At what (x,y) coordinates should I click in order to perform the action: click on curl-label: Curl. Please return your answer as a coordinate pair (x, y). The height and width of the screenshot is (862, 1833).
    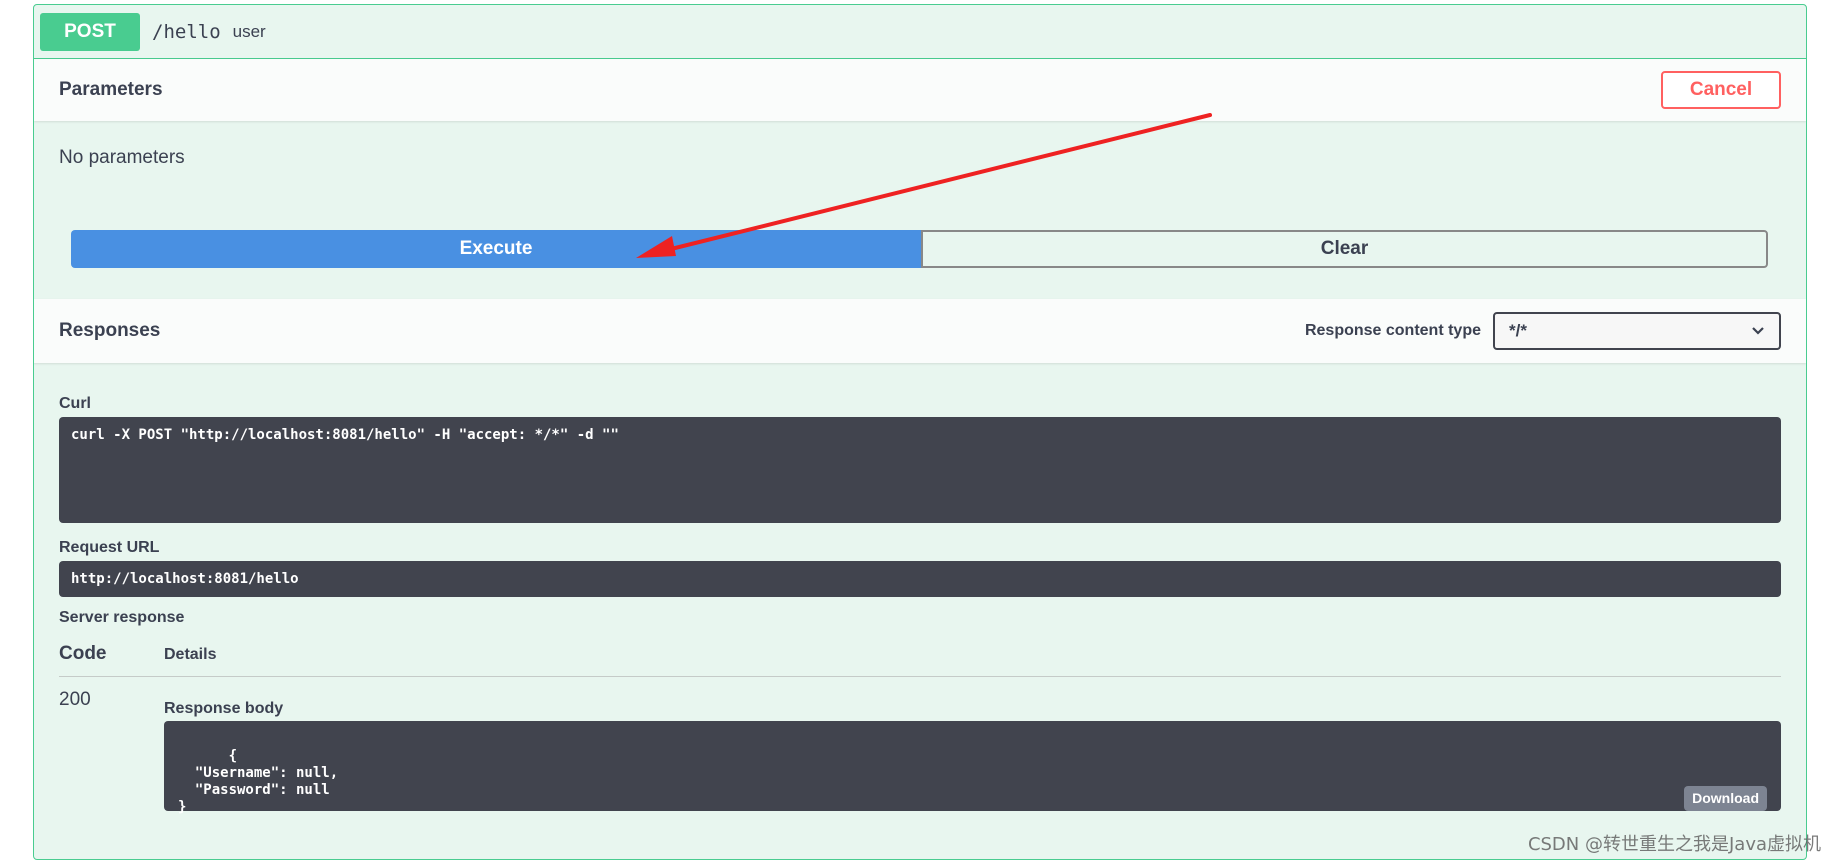
    Looking at the image, I should click on (75, 403).